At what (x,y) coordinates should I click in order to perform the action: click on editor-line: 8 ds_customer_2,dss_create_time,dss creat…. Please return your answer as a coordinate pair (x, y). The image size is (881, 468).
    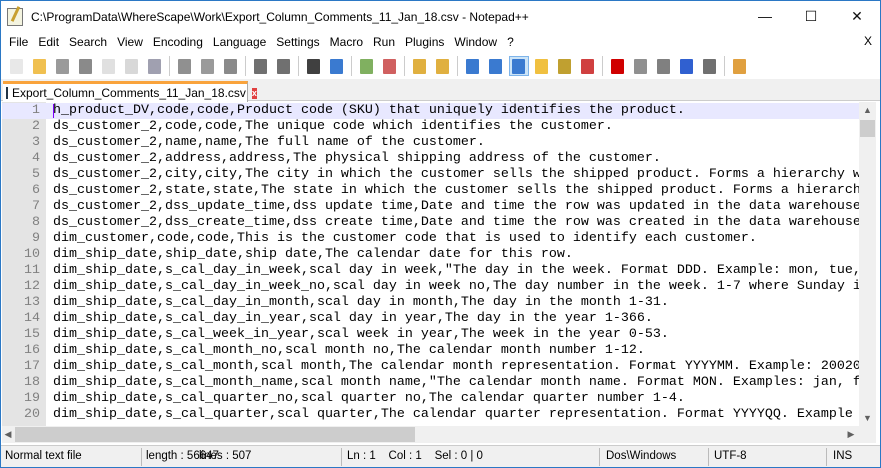
    Looking at the image, I should click on (430, 223).